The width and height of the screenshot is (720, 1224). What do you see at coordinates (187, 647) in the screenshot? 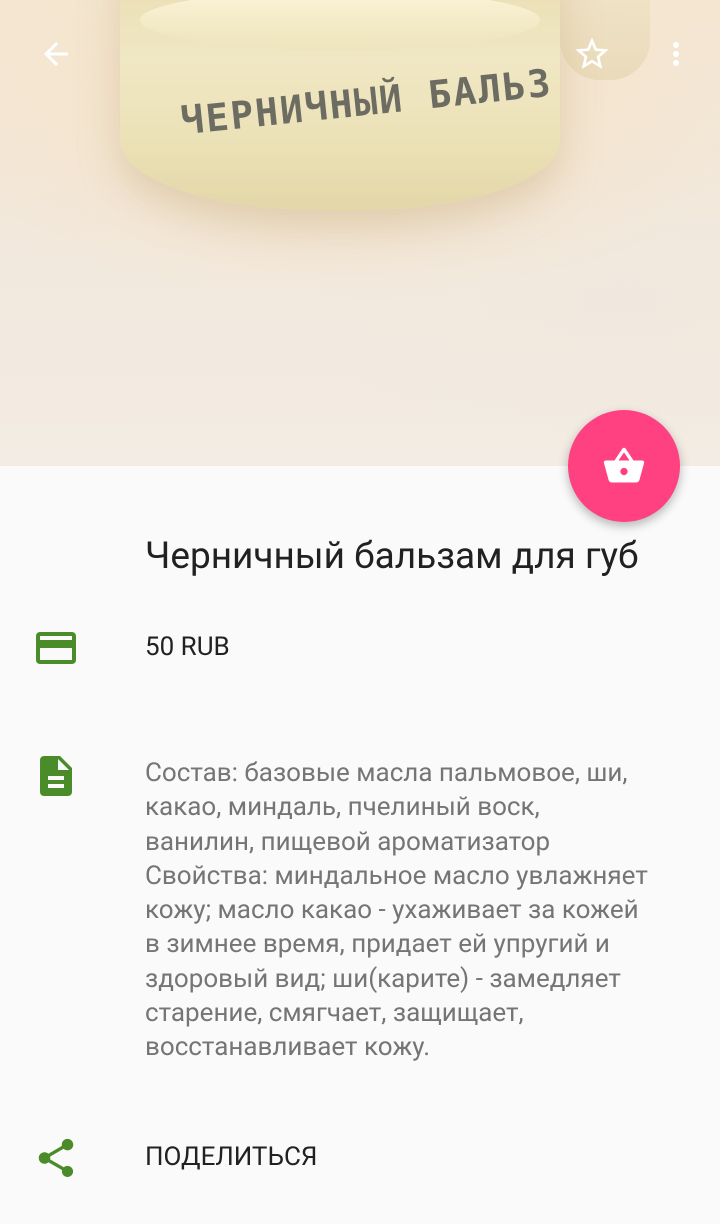
I see `product-price: 50 RUB` at bounding box center [187, 647].